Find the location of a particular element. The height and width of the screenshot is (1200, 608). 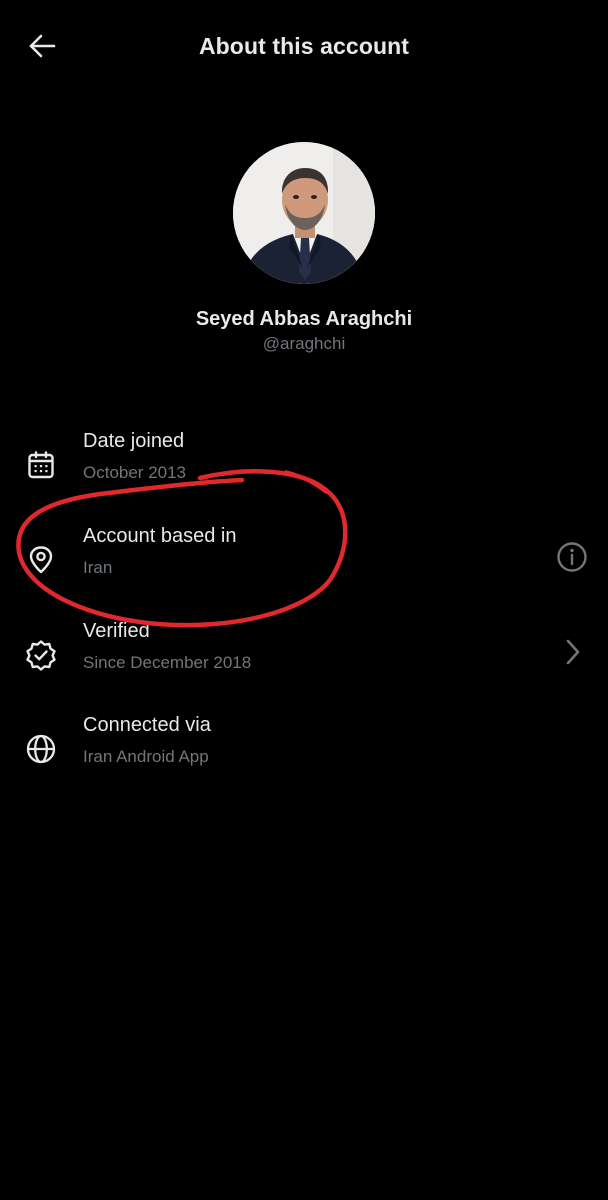

avatar is located at coordinates (304, 213).